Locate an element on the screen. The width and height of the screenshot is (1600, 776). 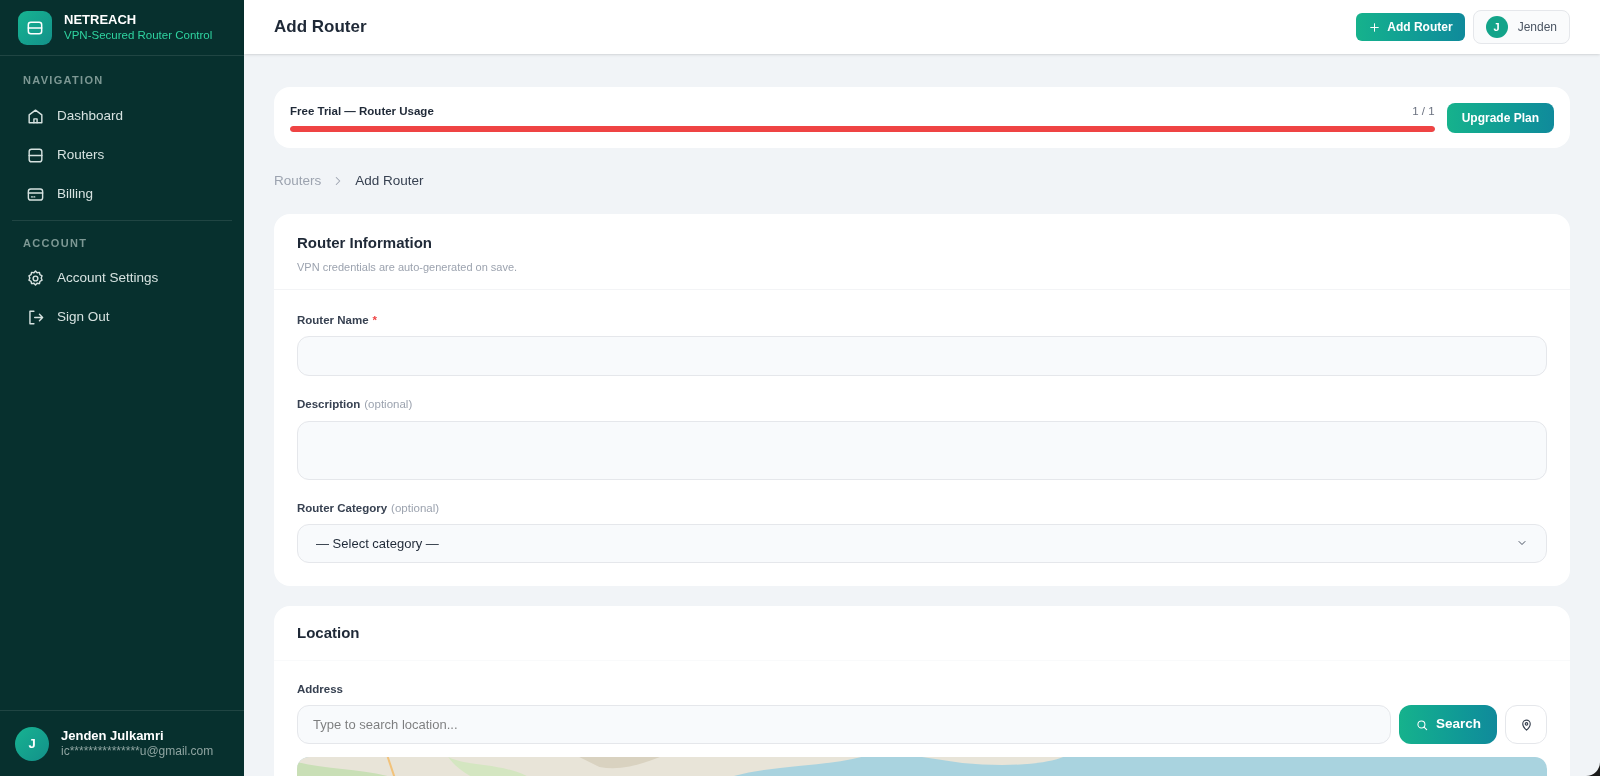
sidebar-item: Sign Out is located at coordinates (122, 317).